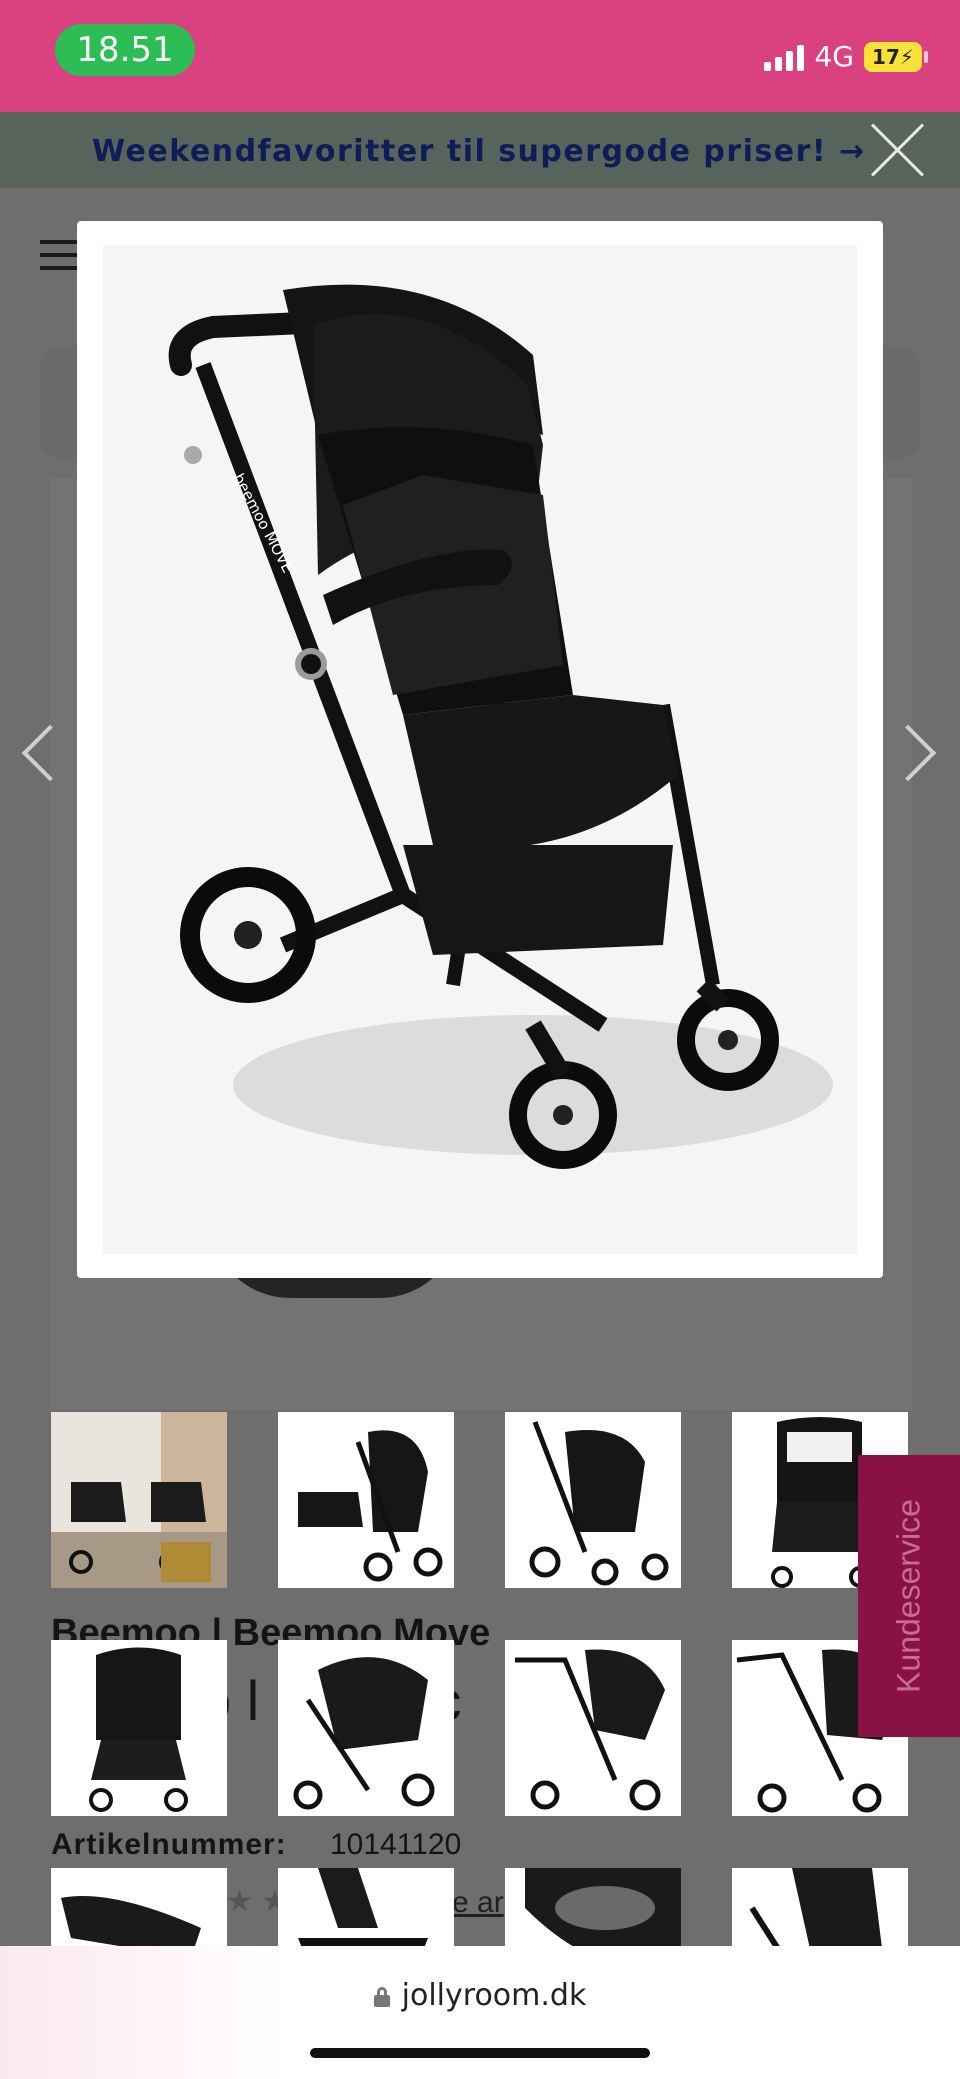 The width and height of the screenshot is (960, 2079). I want to click on url-field: jollyroom.dk, so click(480, 1995).